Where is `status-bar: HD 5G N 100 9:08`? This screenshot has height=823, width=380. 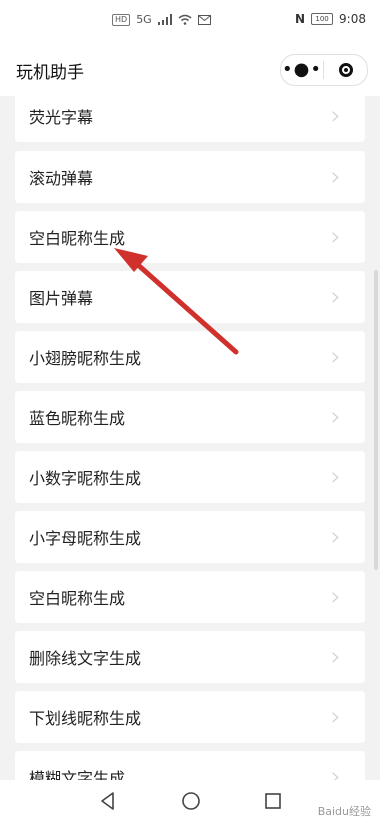
status-bar: HD 5G N 100 9:08 is located at coordinates (190, 20).